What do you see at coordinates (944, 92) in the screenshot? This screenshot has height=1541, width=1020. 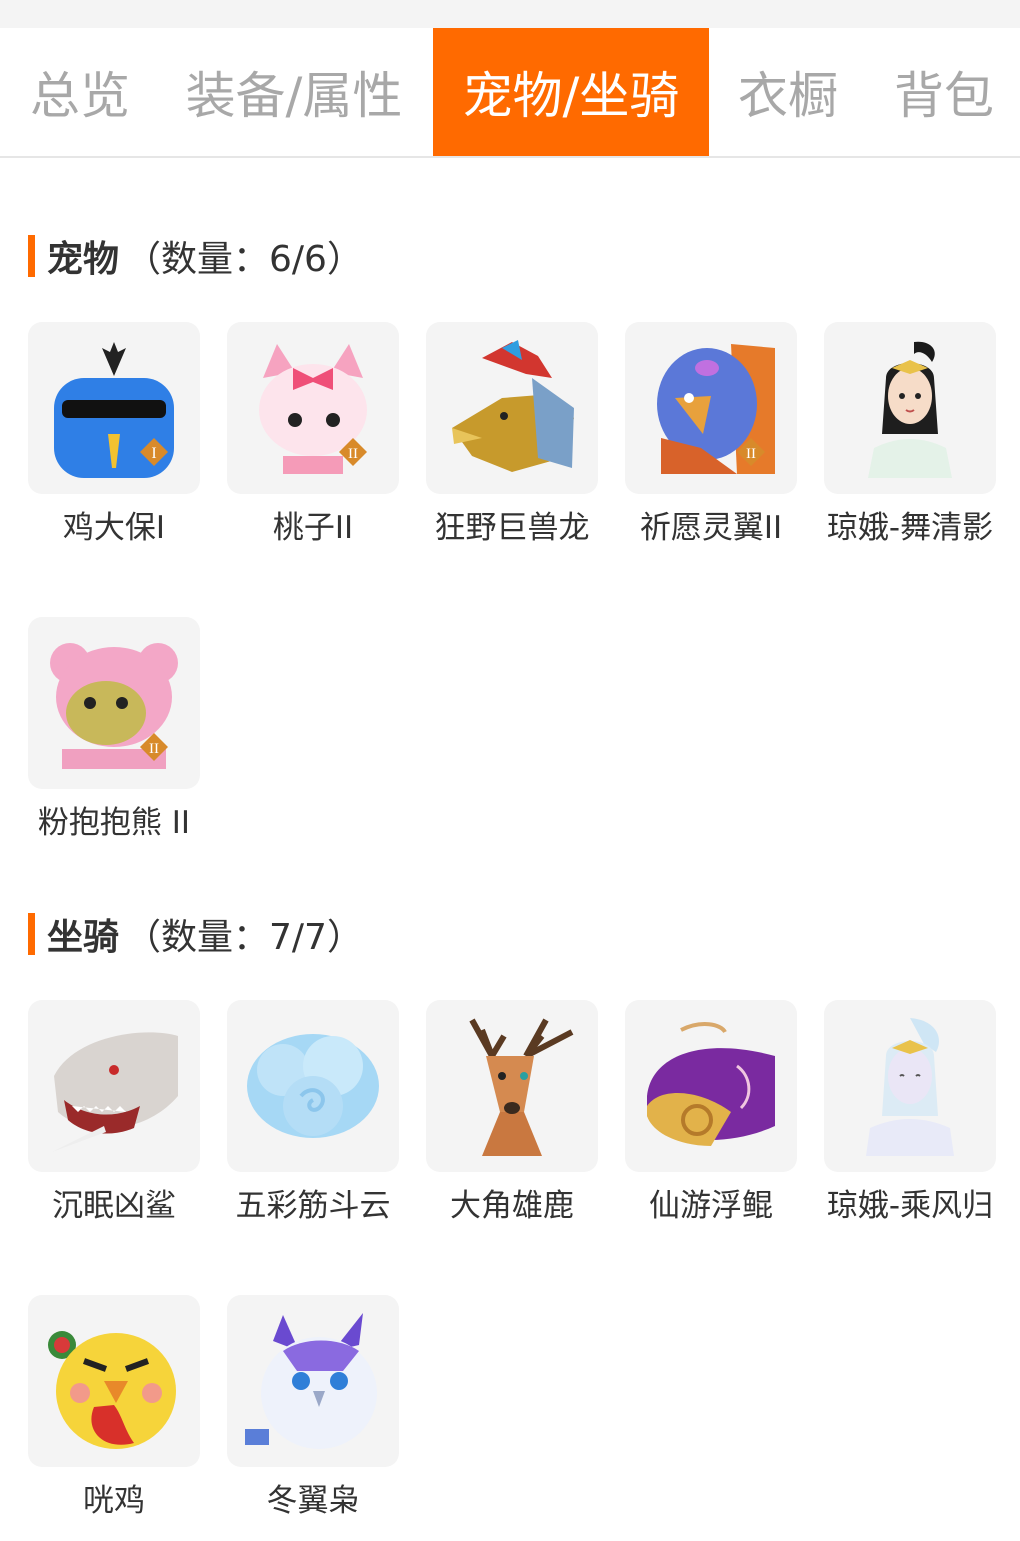 I see `tab-backpack: 背包` at bounding box center [944, 92].